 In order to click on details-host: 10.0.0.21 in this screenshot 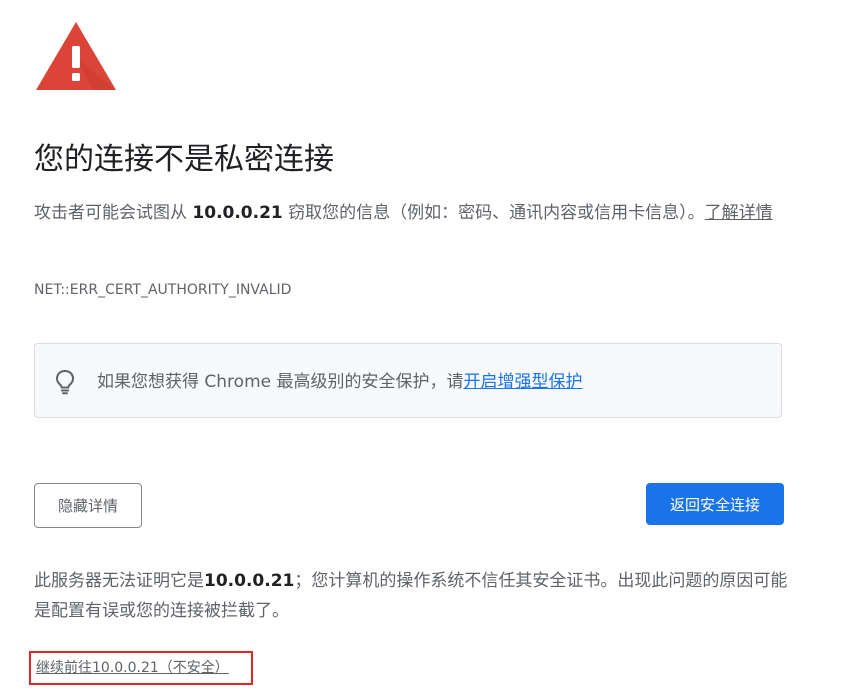, I will do `click(249, 581)`.